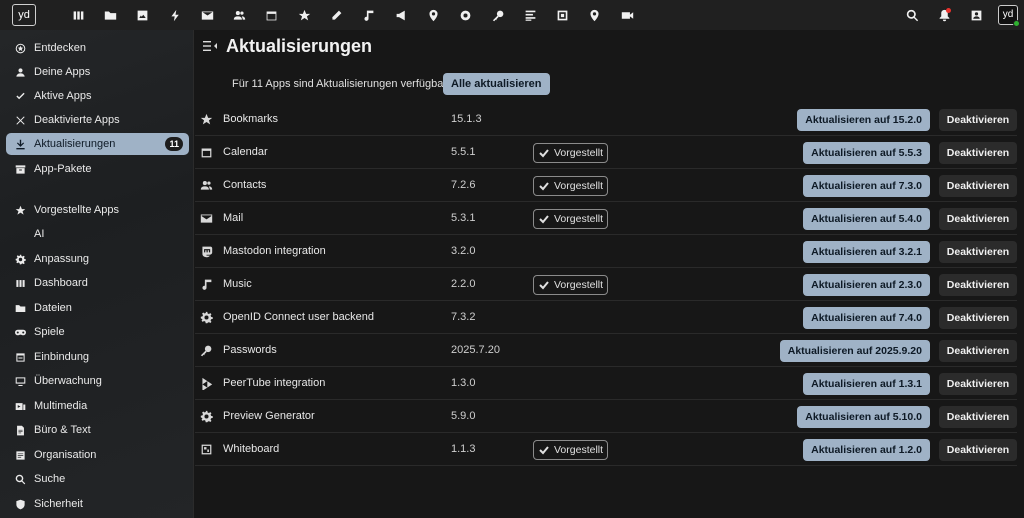  Describe the element at coordinates (97, 406) in the screenshot. I see `sidebar-item-multimedia: Multimedia` at that location.